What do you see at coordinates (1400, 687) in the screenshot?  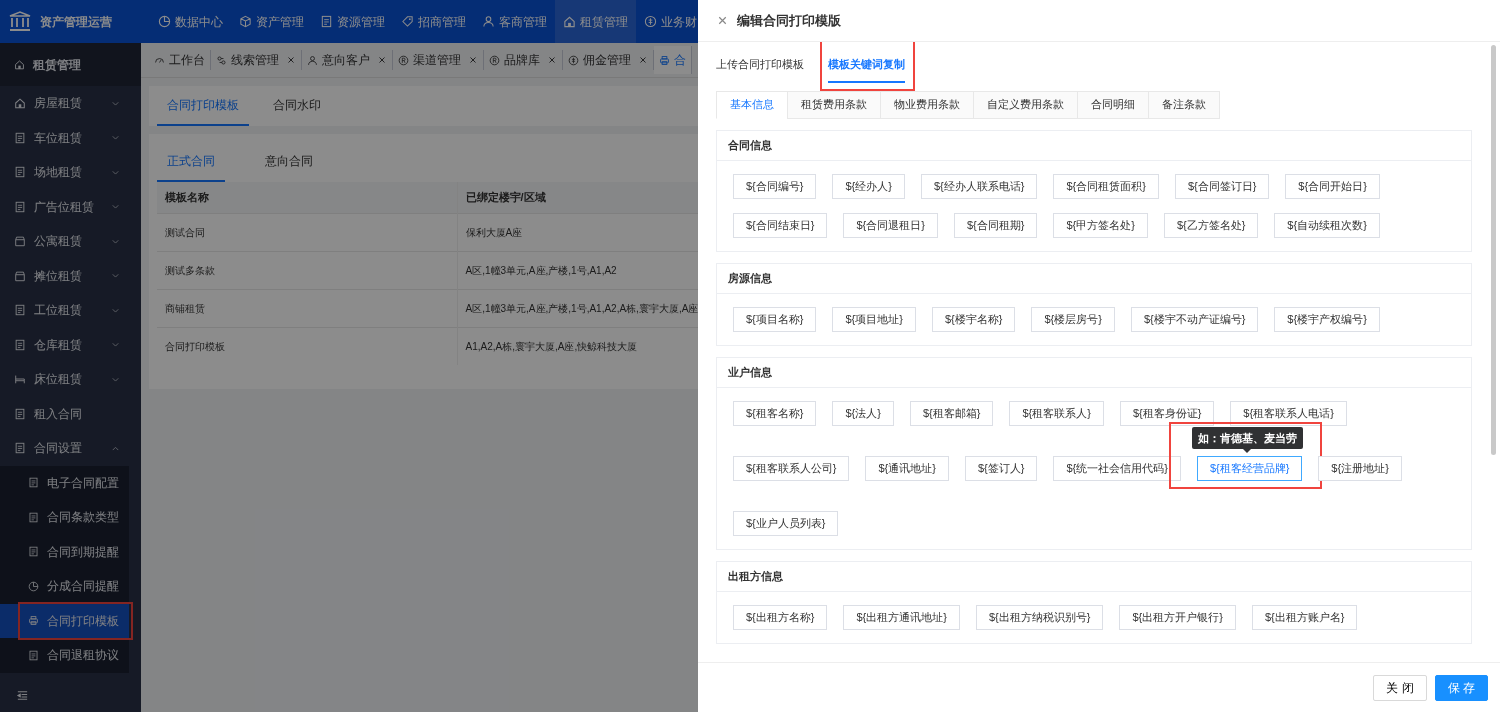 I see `close-button: 关 闭` at bounding box center [1400, 687].